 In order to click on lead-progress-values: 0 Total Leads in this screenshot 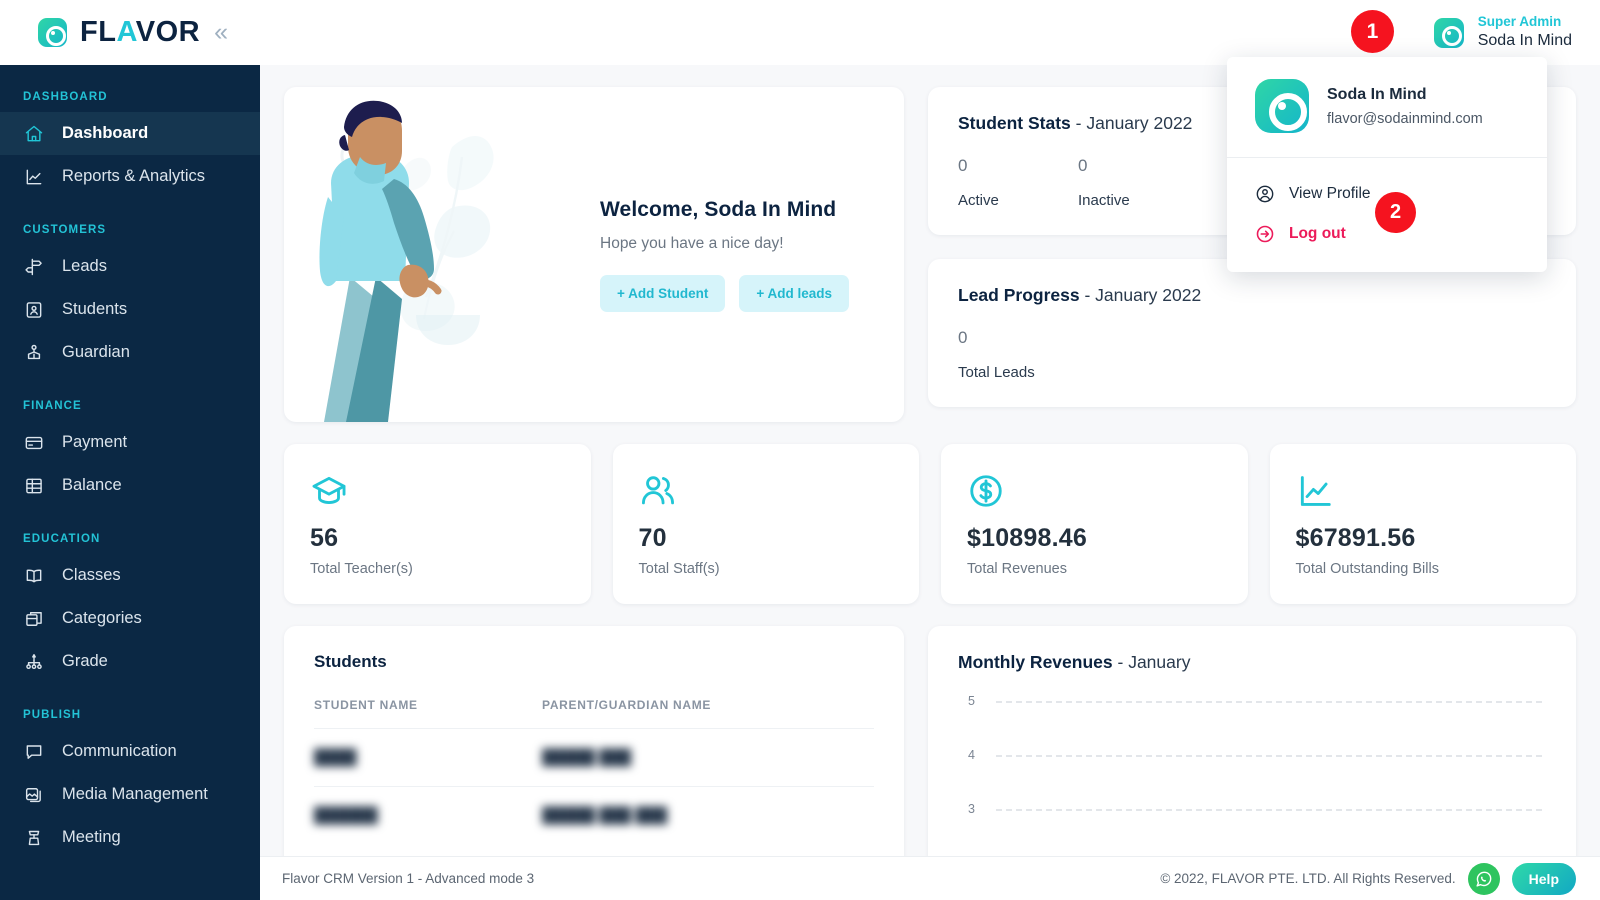, I will do `click(1252, 354)`.